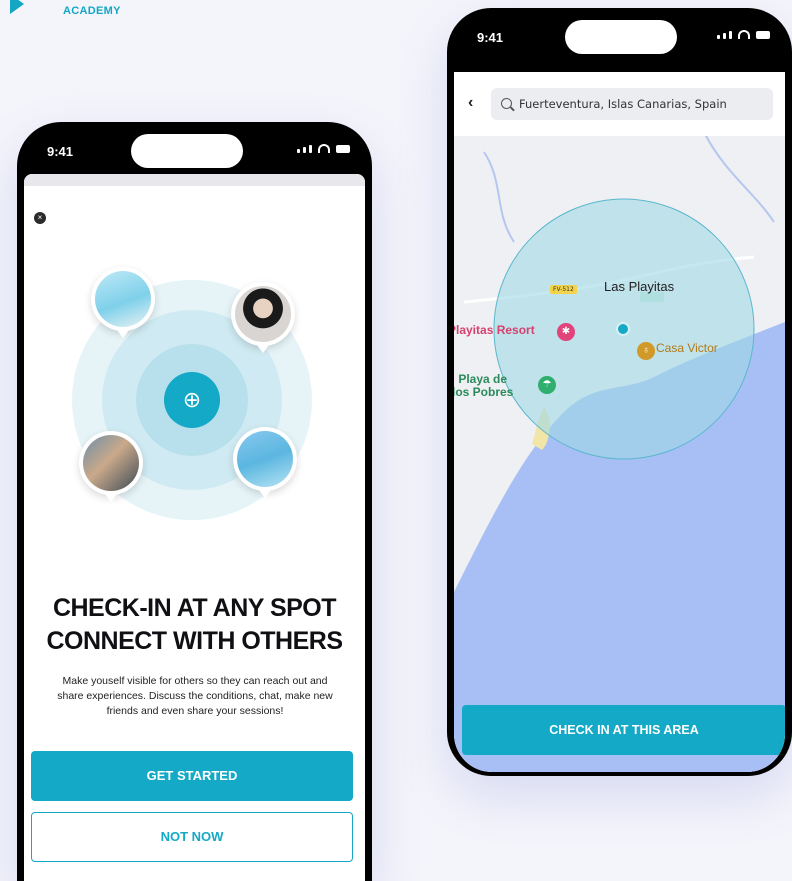 This screenshot has width=792, height=881. What do you see at coordinates (646, 351) in the screenshot?
I see `restaurant-poi-icon: ♁` at bounding box center [646, 351].